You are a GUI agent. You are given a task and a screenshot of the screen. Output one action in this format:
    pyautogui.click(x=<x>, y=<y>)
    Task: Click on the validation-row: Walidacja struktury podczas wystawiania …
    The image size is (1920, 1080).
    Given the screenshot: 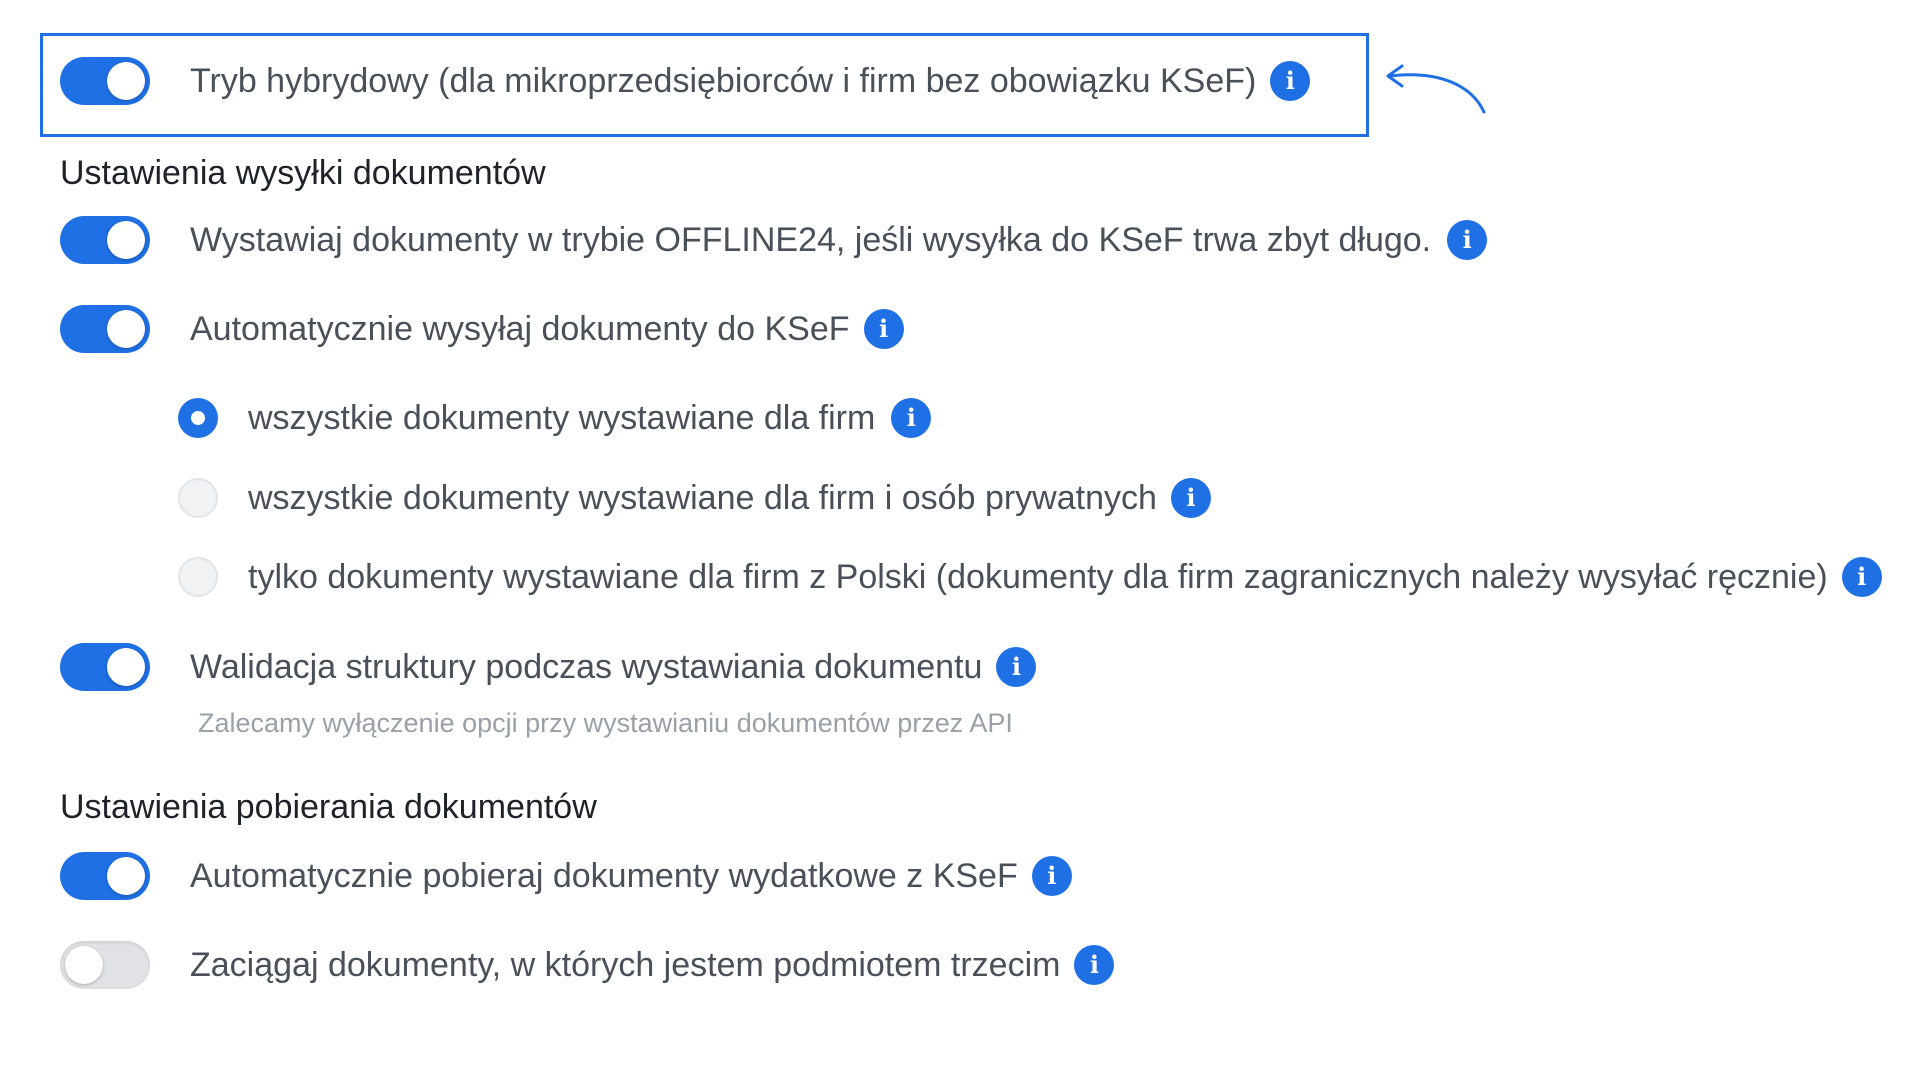 What is the action you would take?
    pyautogui.click(x=548, y=667)
    